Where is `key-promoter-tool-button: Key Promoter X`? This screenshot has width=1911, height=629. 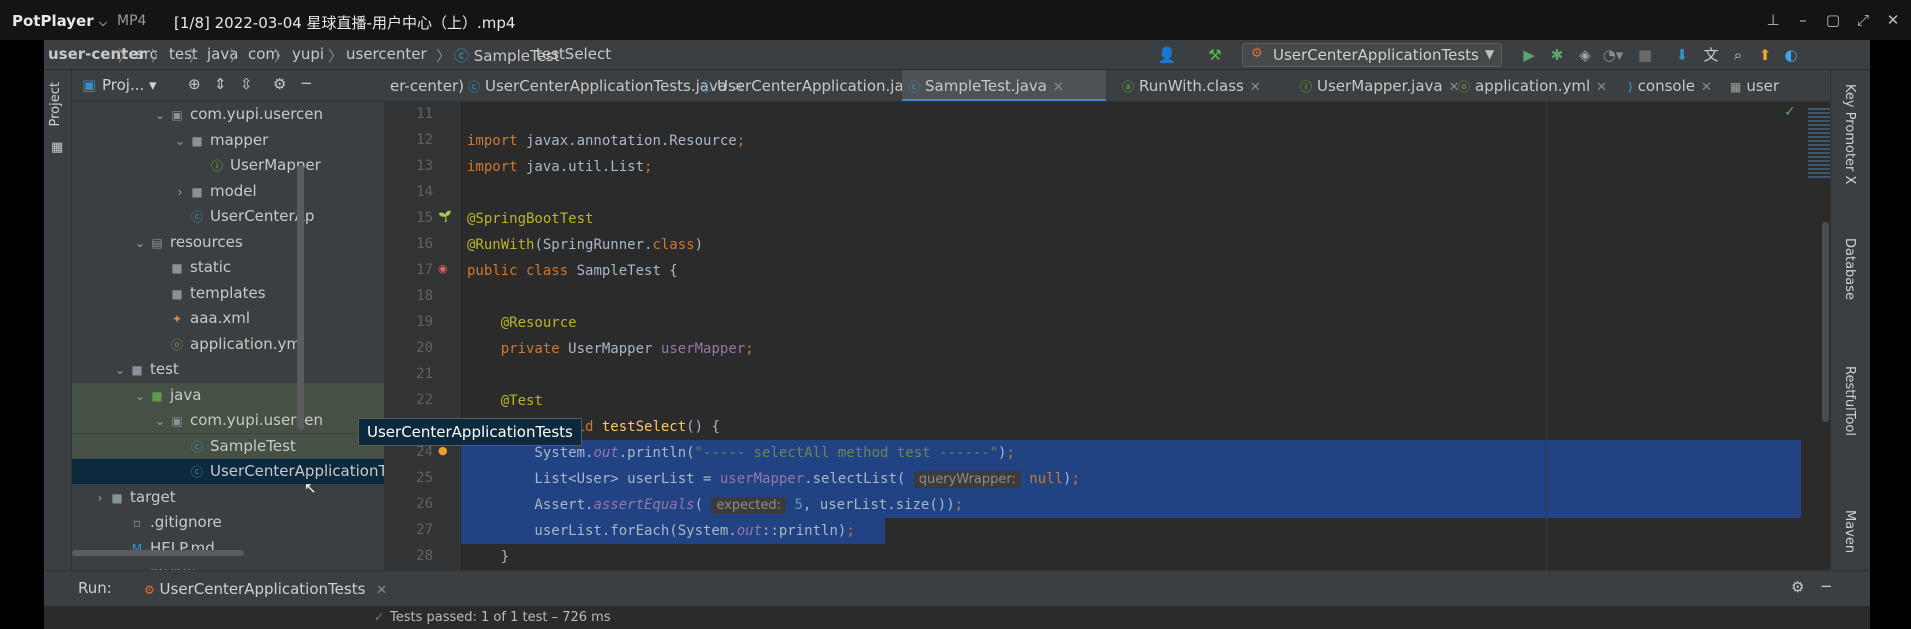 key-promoter-tool-button: Key Promoter X is located at coordinates (1849, 134).